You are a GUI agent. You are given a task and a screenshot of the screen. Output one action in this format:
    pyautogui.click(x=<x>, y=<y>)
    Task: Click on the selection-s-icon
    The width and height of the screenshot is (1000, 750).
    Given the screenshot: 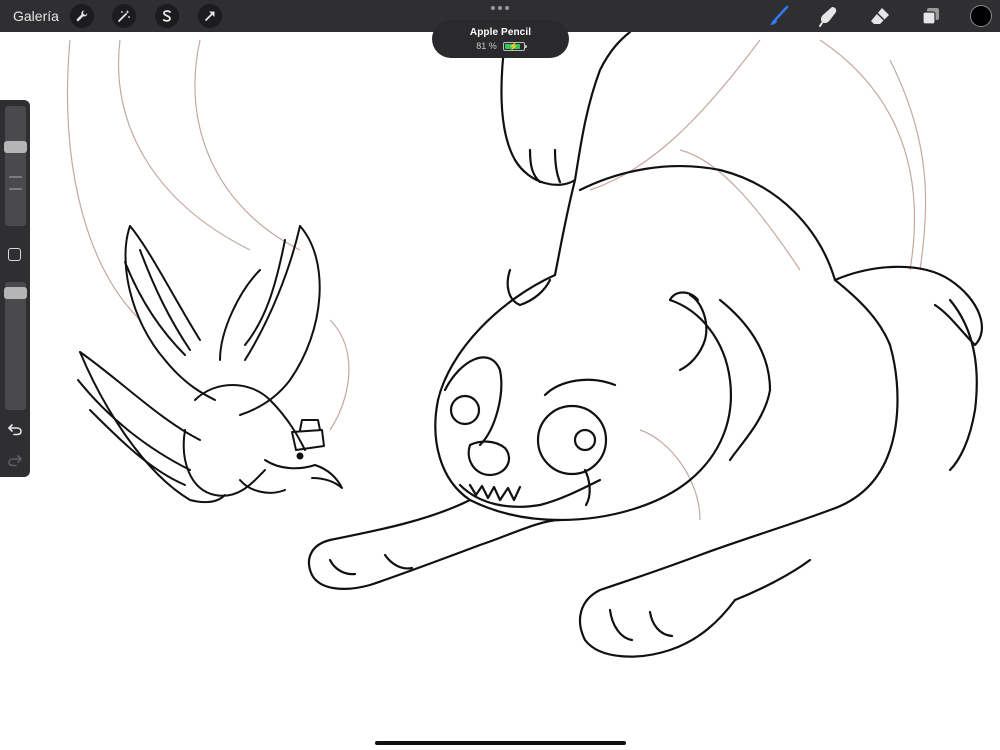 What is the action you would take?
    pyautogui.click(x=166, y=16)
    